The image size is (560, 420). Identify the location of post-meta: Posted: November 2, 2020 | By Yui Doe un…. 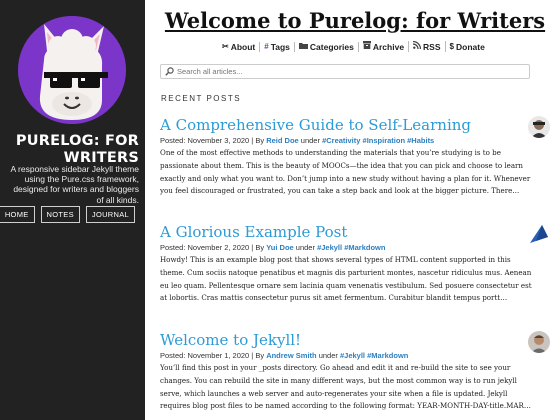
(352, 247).